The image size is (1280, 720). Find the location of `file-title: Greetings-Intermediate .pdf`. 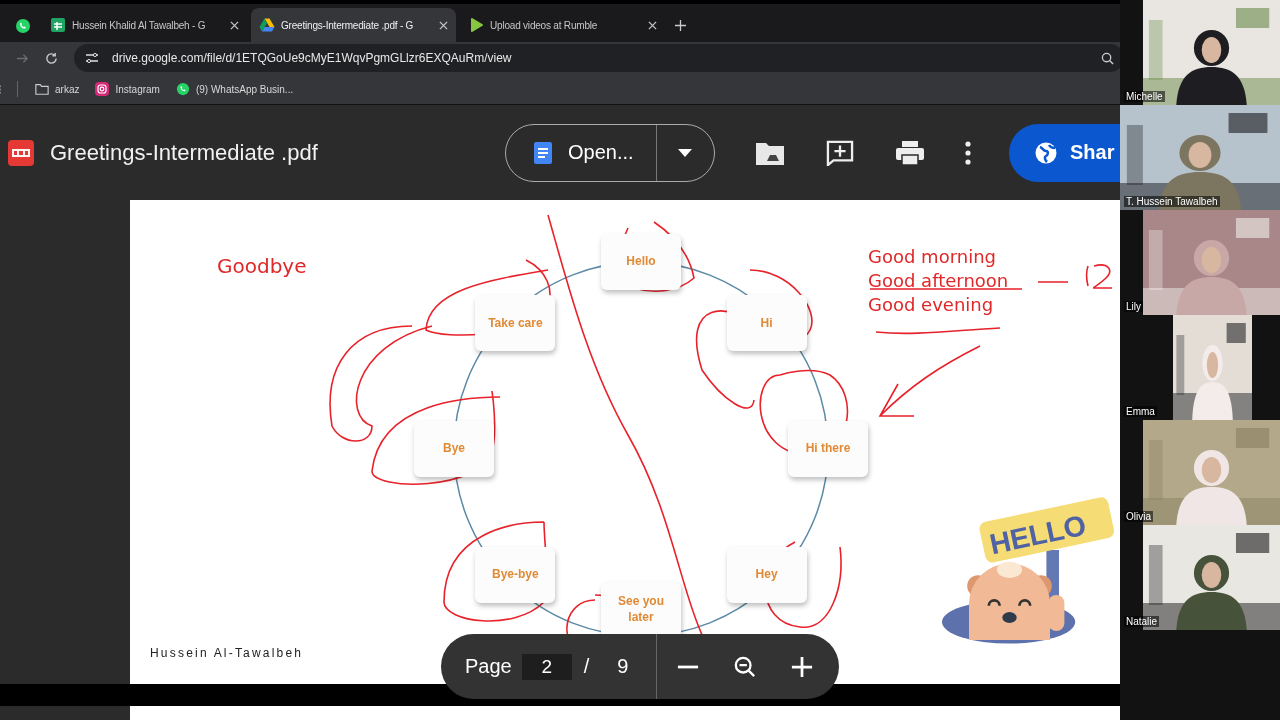

file-title: Greetings-Intermediate .pdf is located at coordinates (184, 152).